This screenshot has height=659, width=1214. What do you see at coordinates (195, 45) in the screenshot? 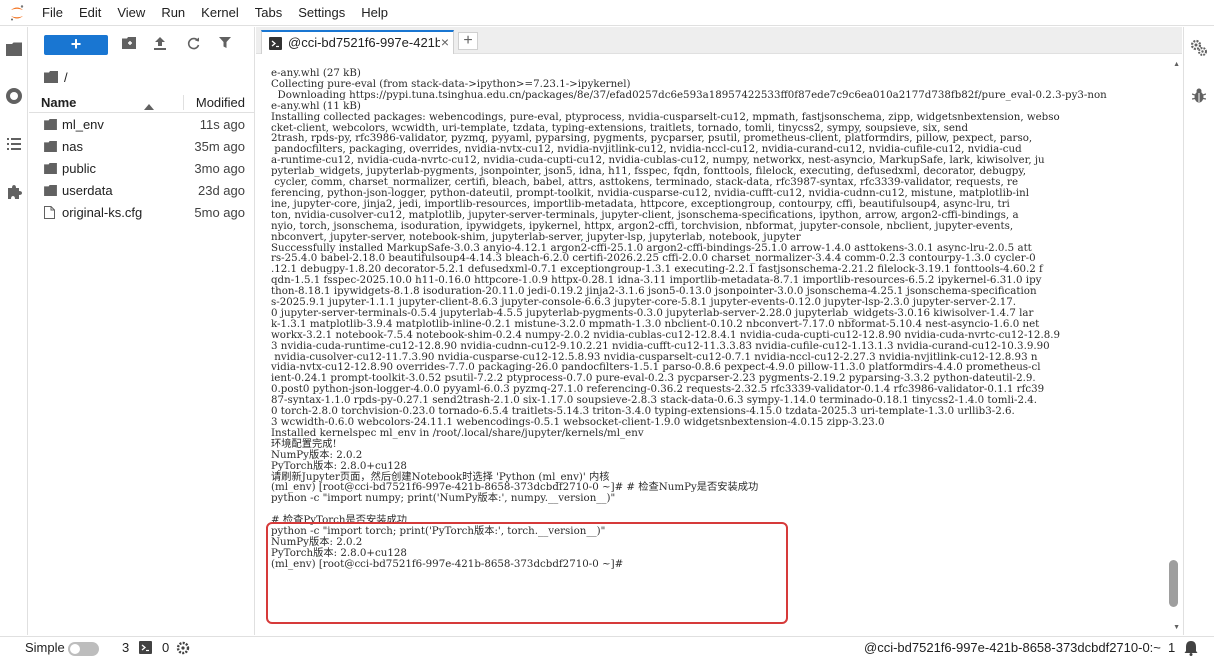
I see `refresh-icon` at bounding box center [195, 45].